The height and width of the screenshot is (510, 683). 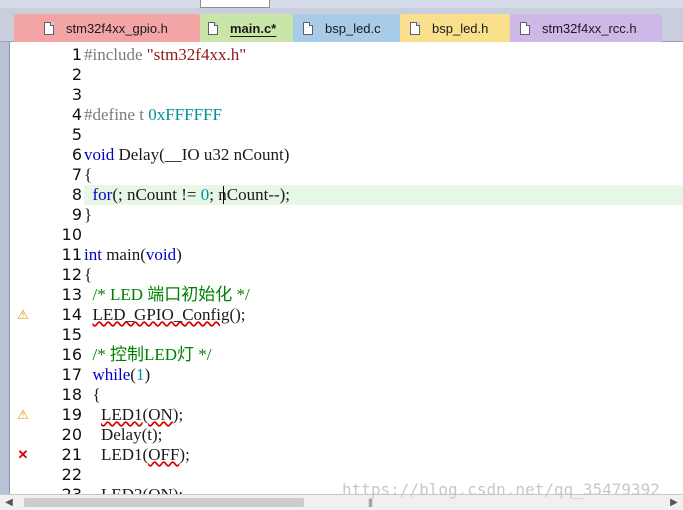 I want to click on line-number: 20, so click(x=71, y=434).